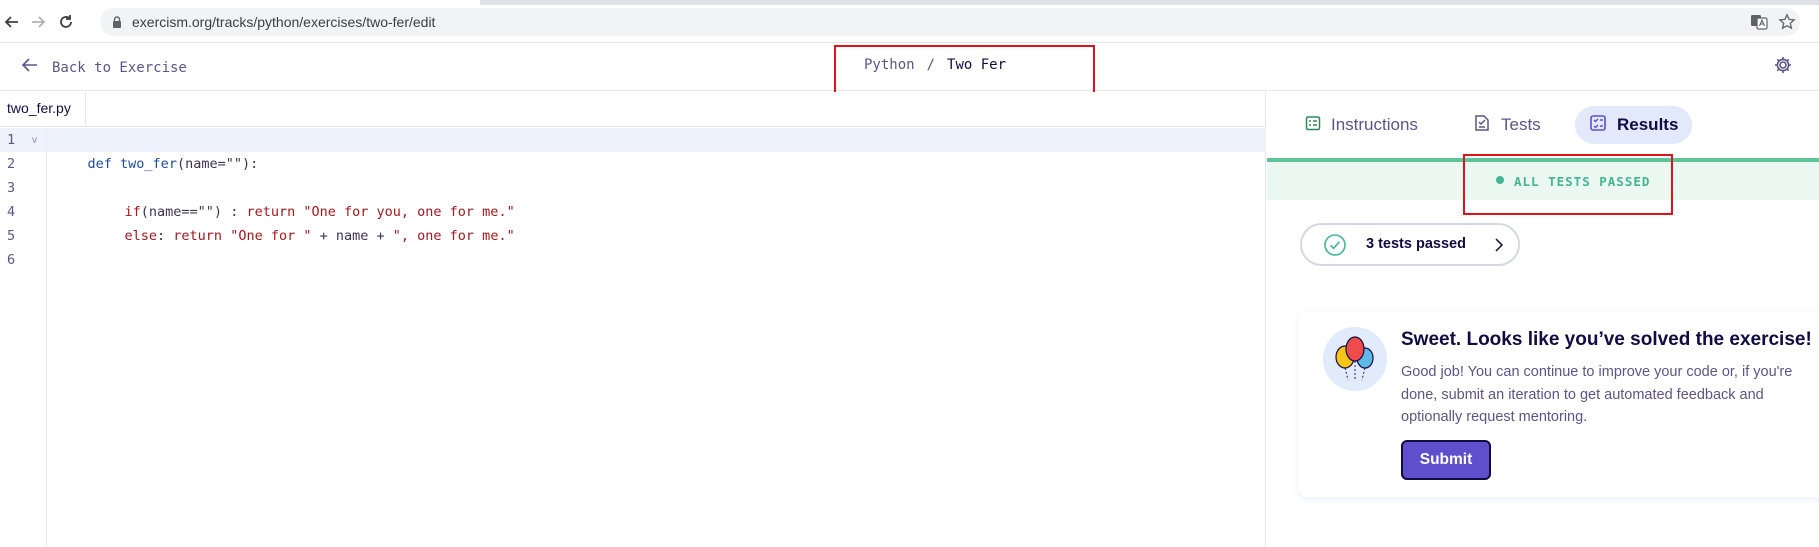  I want to click on tab-tests: Tests, so click(1507, 125).